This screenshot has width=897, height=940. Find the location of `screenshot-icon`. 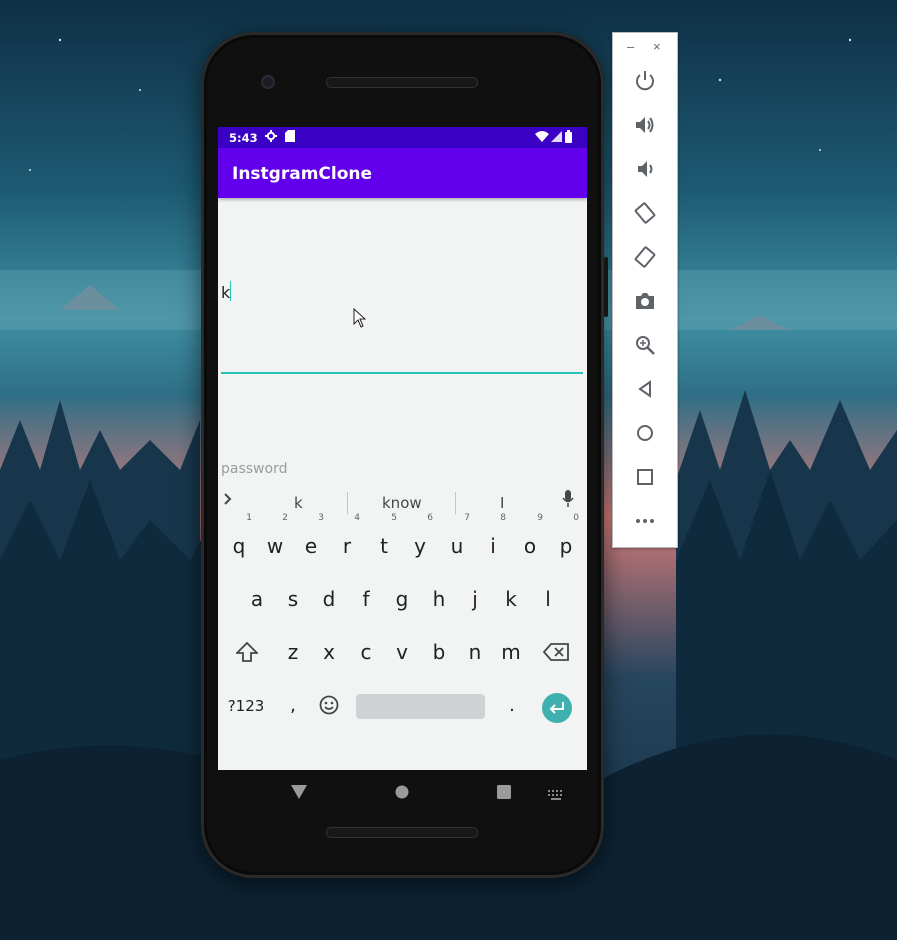

screenshot-icon is located at coordinates (645, 301).